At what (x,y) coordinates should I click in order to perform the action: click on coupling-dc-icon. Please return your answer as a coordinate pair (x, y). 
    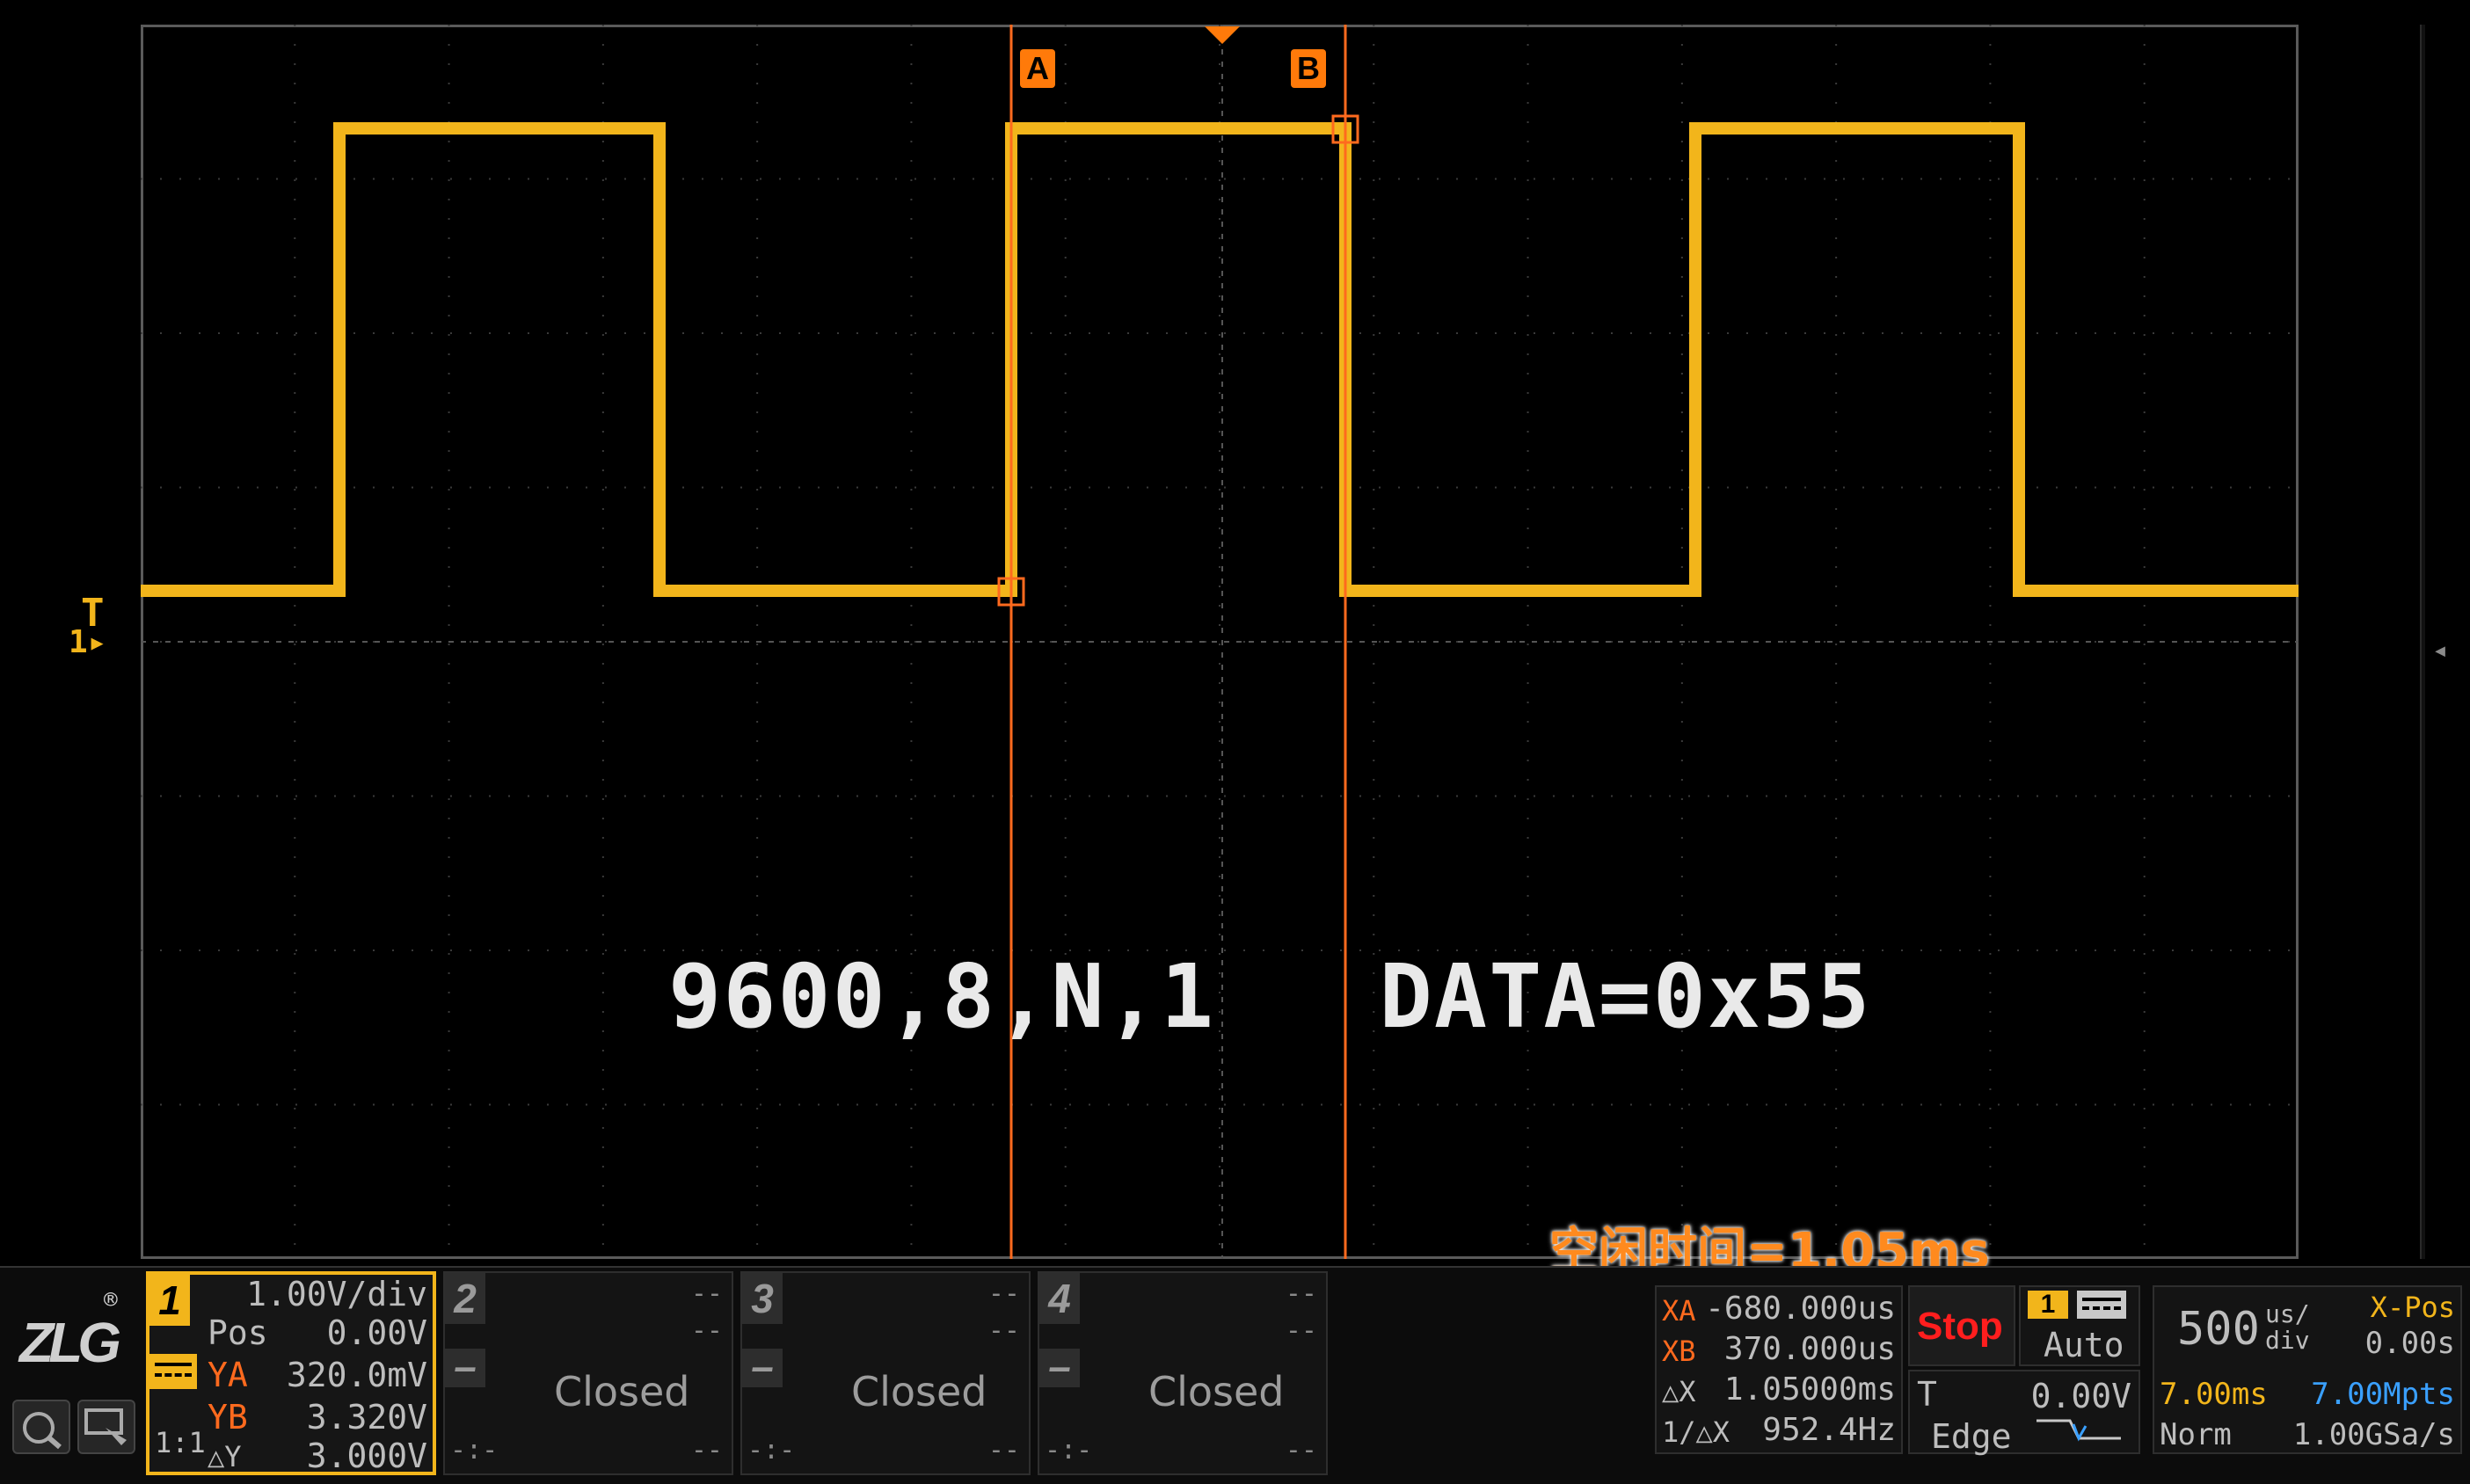
    Looking at the image, I should click on (2101, 1305).